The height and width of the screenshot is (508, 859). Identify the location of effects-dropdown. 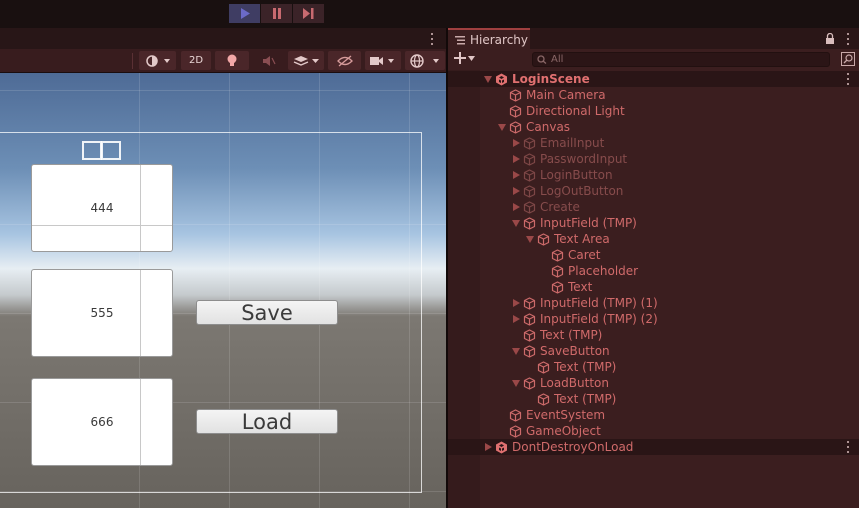
(306, 60).